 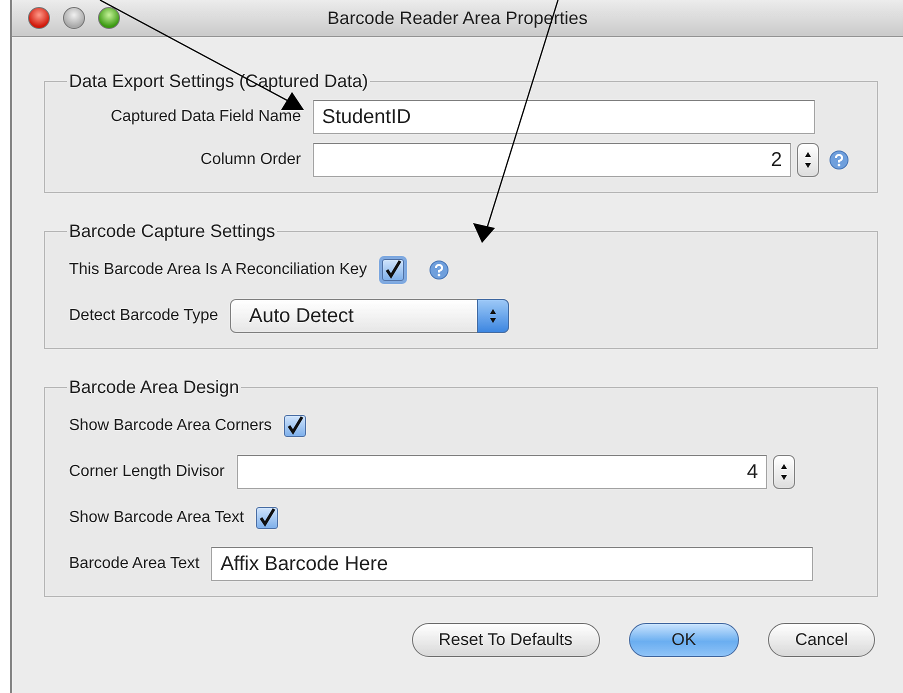 What do you see at coordinates (170, 426) in the screenshot?
I see `field-label: Show Barcode Area Corners` at bounding box center [170, 426].